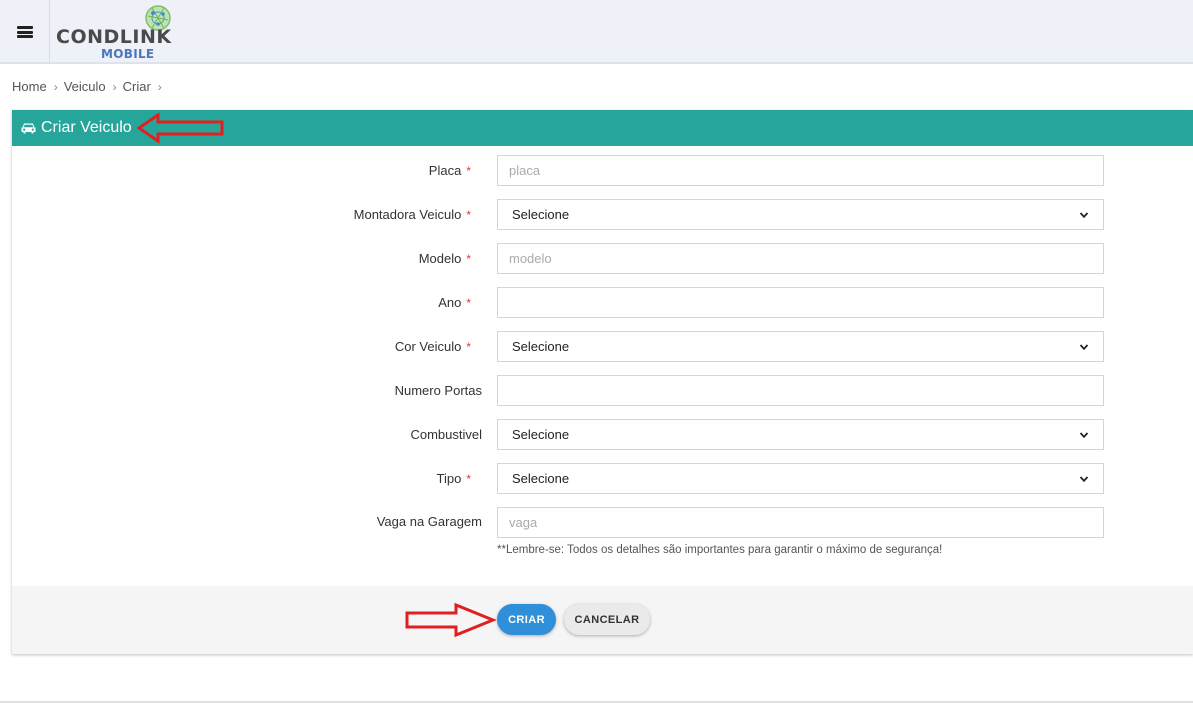  Describe the element at coordinates (800, 258) in the screenshot. I see `modelo-input` at that location.